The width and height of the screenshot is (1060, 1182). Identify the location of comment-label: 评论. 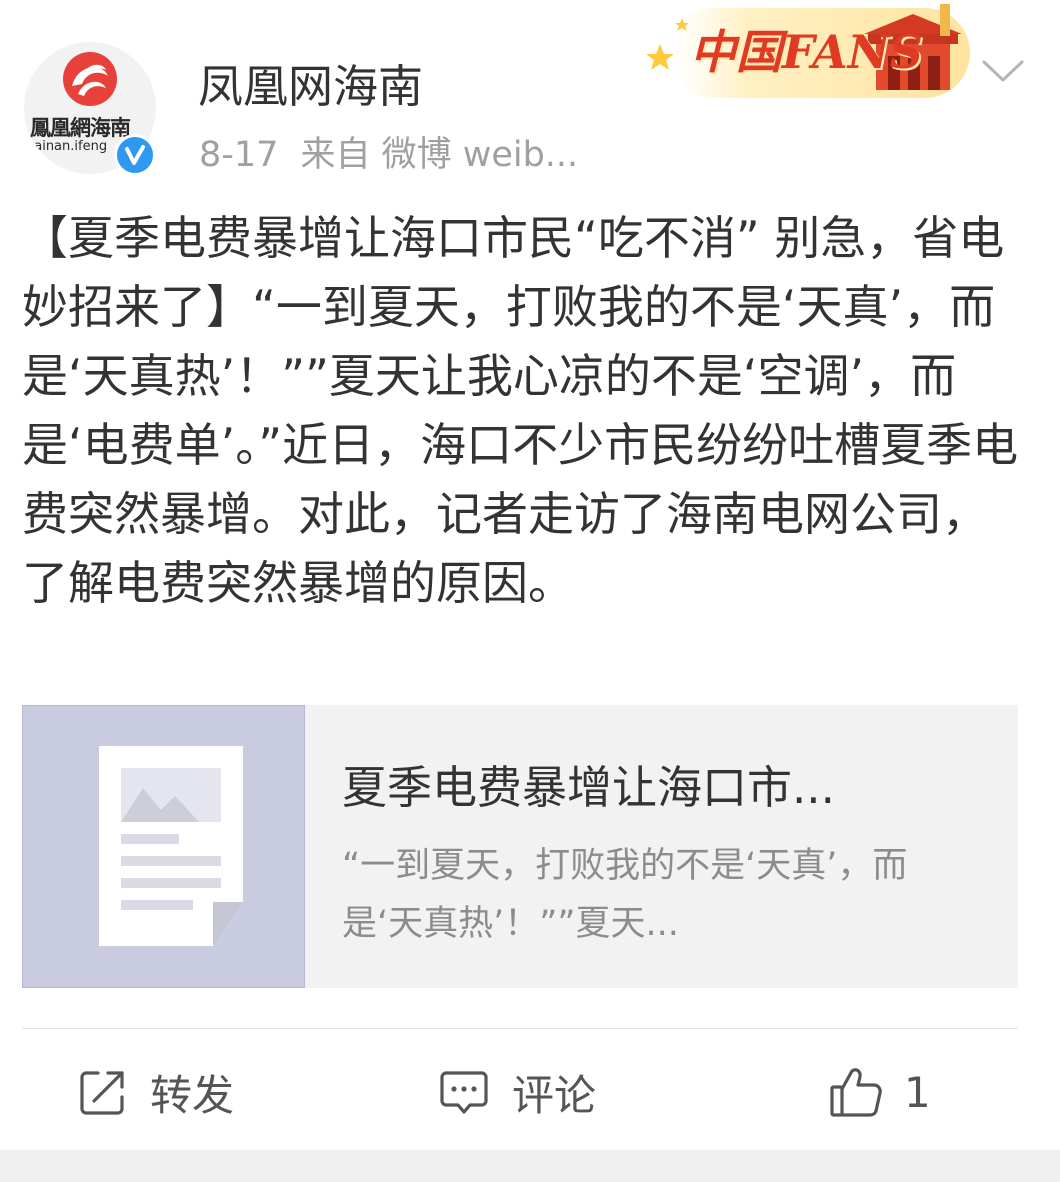
(554, 1095).